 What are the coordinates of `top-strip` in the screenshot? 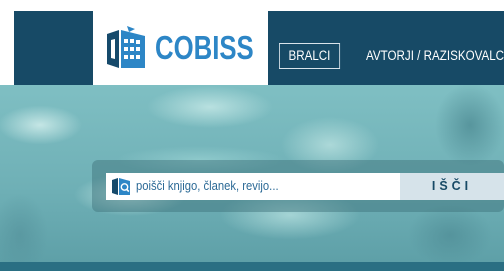 It's located at (252, 5).